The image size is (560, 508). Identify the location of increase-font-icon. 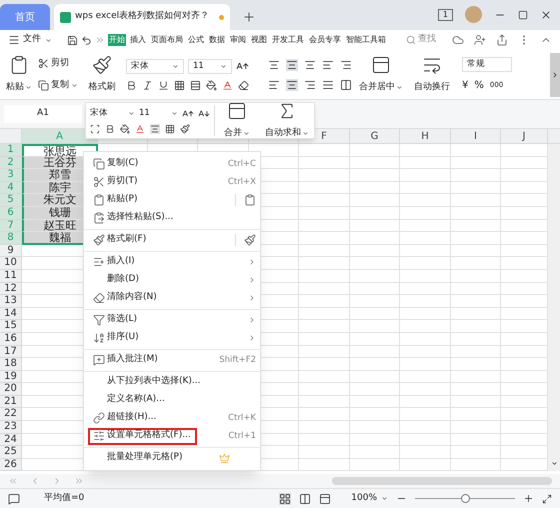
(188, 114).